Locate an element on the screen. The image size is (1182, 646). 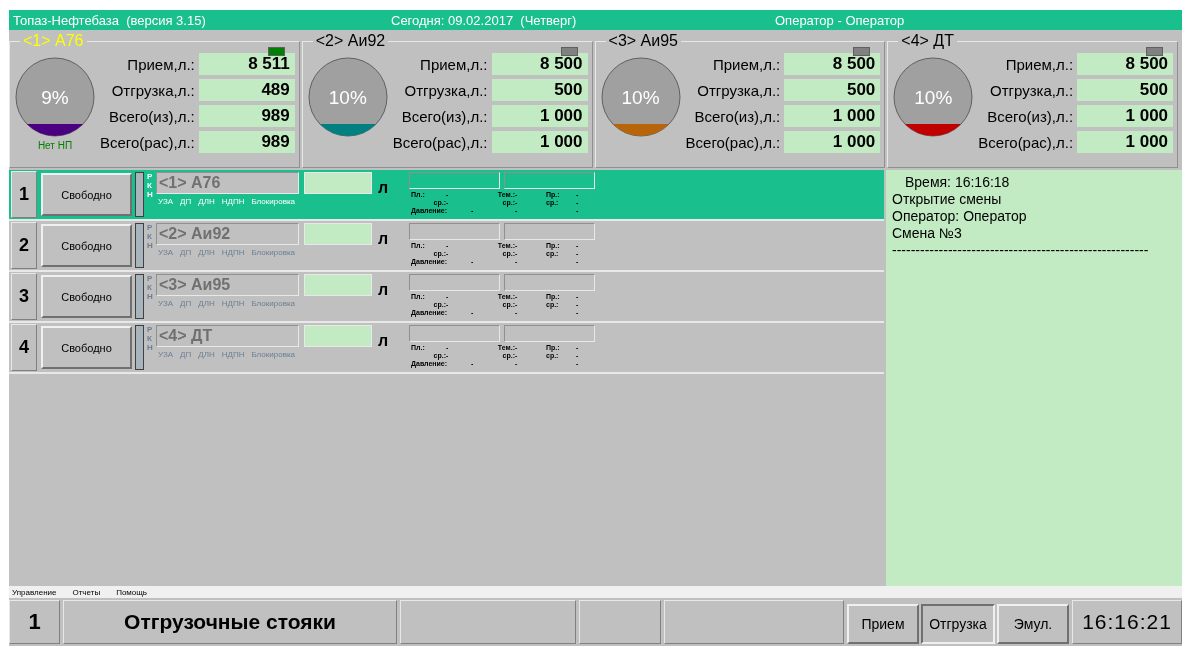
log-line: Открытие смены is located at coordinates (947, 199).